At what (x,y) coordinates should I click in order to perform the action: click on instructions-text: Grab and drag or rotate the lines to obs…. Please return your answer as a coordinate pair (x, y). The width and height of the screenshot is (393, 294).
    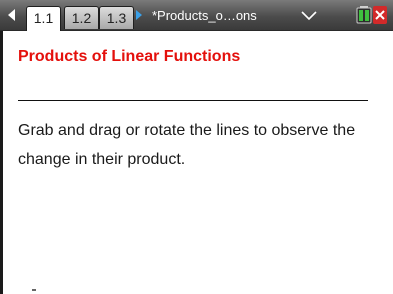
    Looking at the image, I should click on (187, 145).